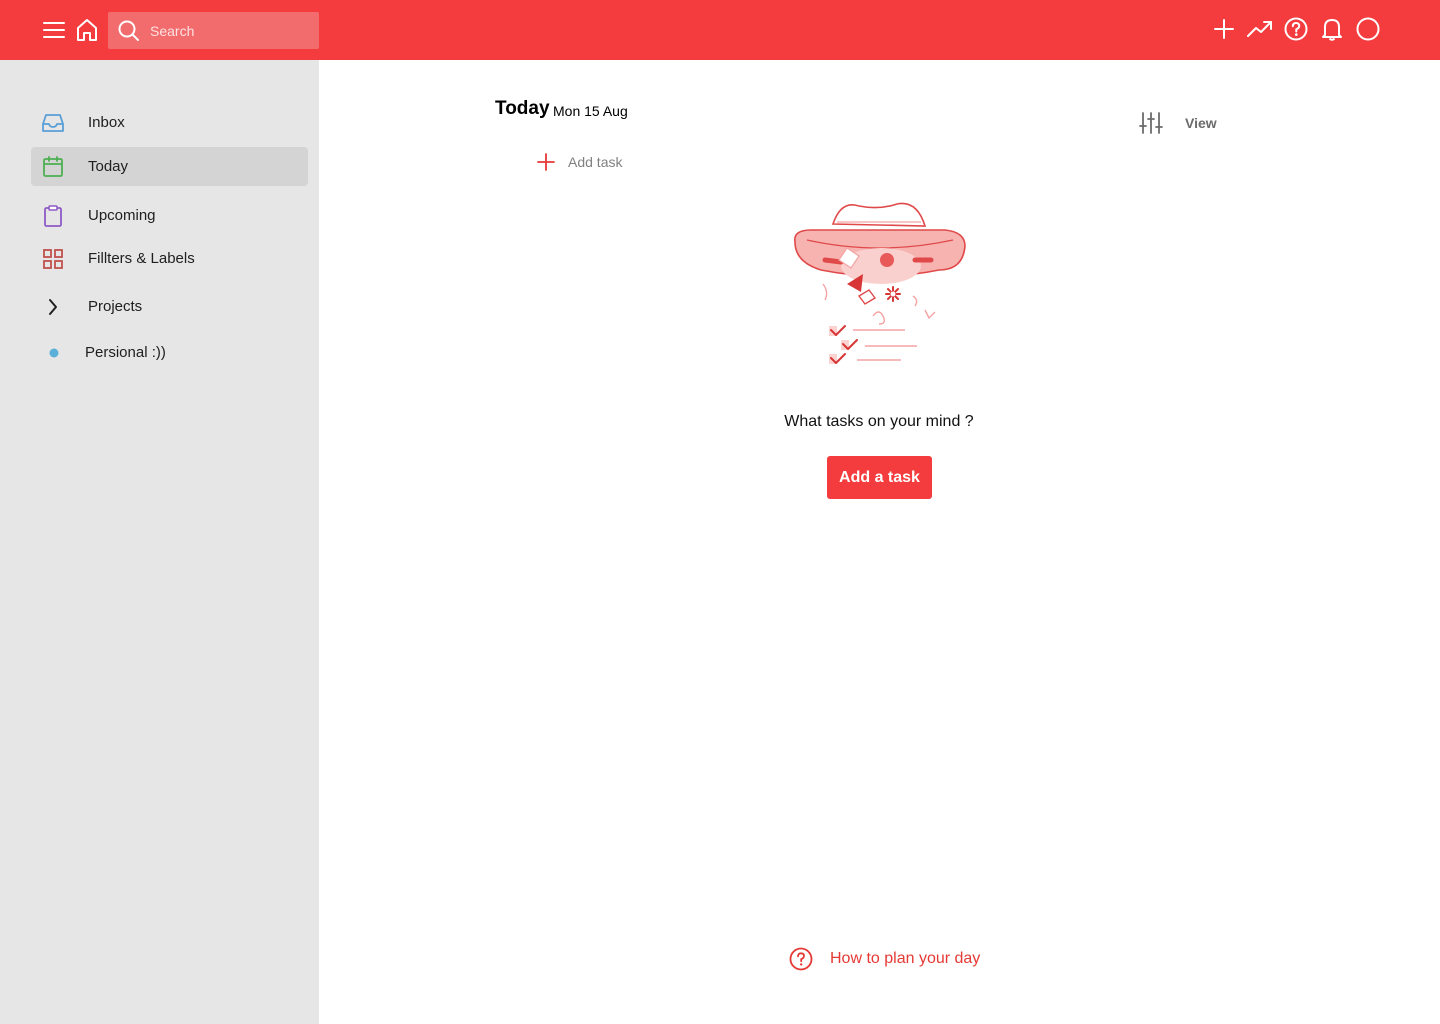 Image resolution: width=1440 pixels, height=1024 pixels. I want to click on help-icon, so click(1296, 29).